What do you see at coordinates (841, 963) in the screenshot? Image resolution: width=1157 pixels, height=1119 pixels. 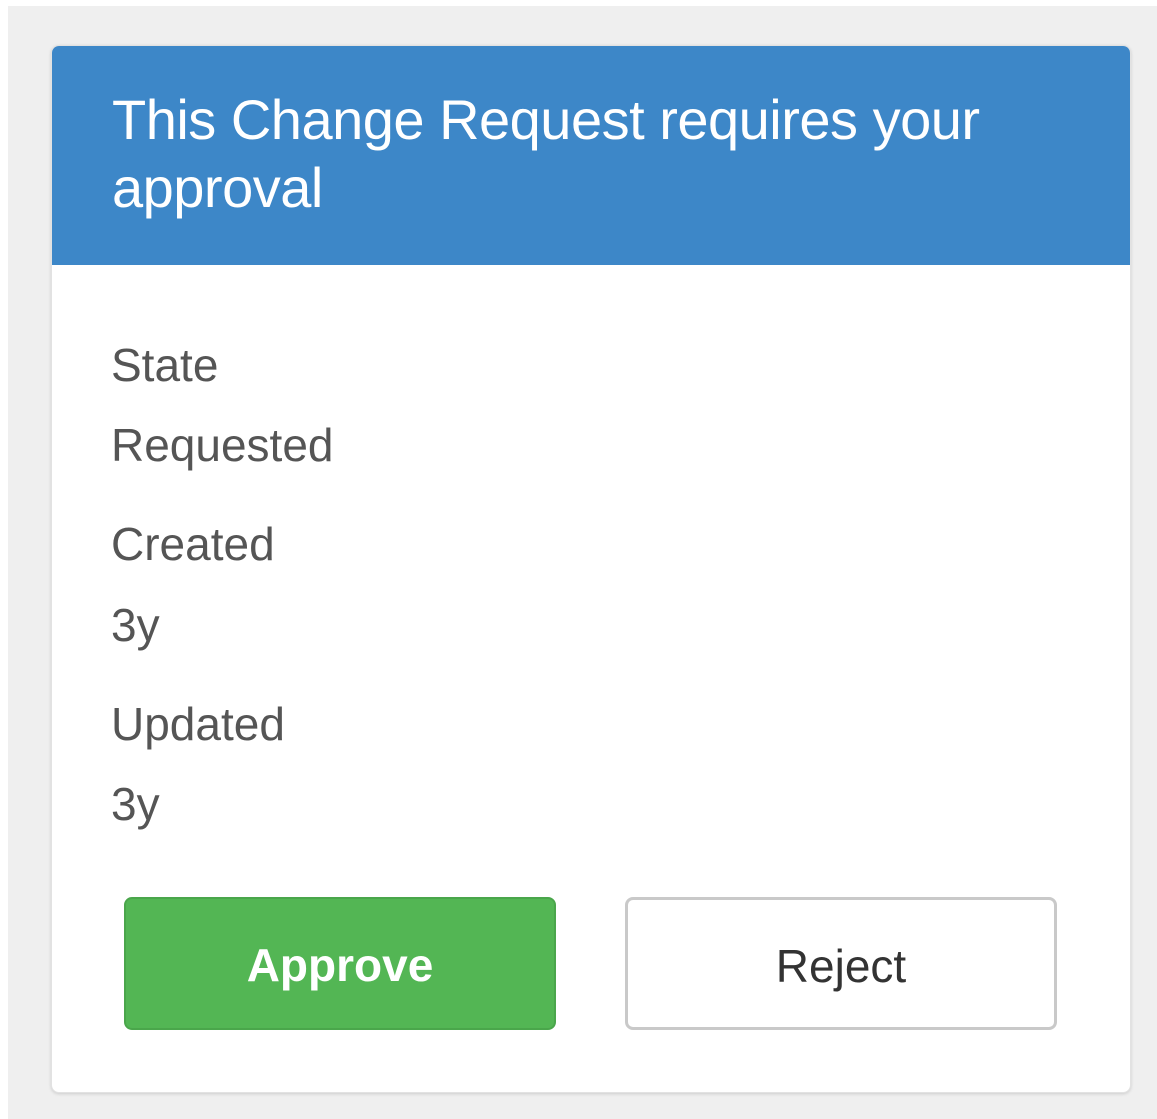 I see `reject-button: Reject` at bounding box center [841, 963].